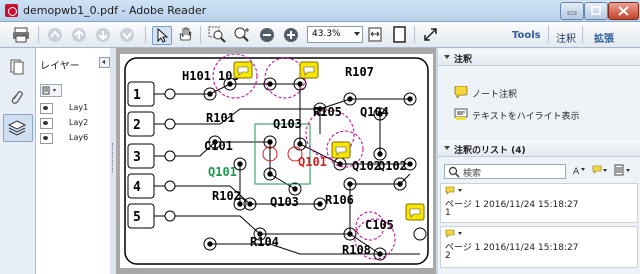 The width and height of the screenshot is (640, 274). I want to click on maximize-button, so click(596, 11).